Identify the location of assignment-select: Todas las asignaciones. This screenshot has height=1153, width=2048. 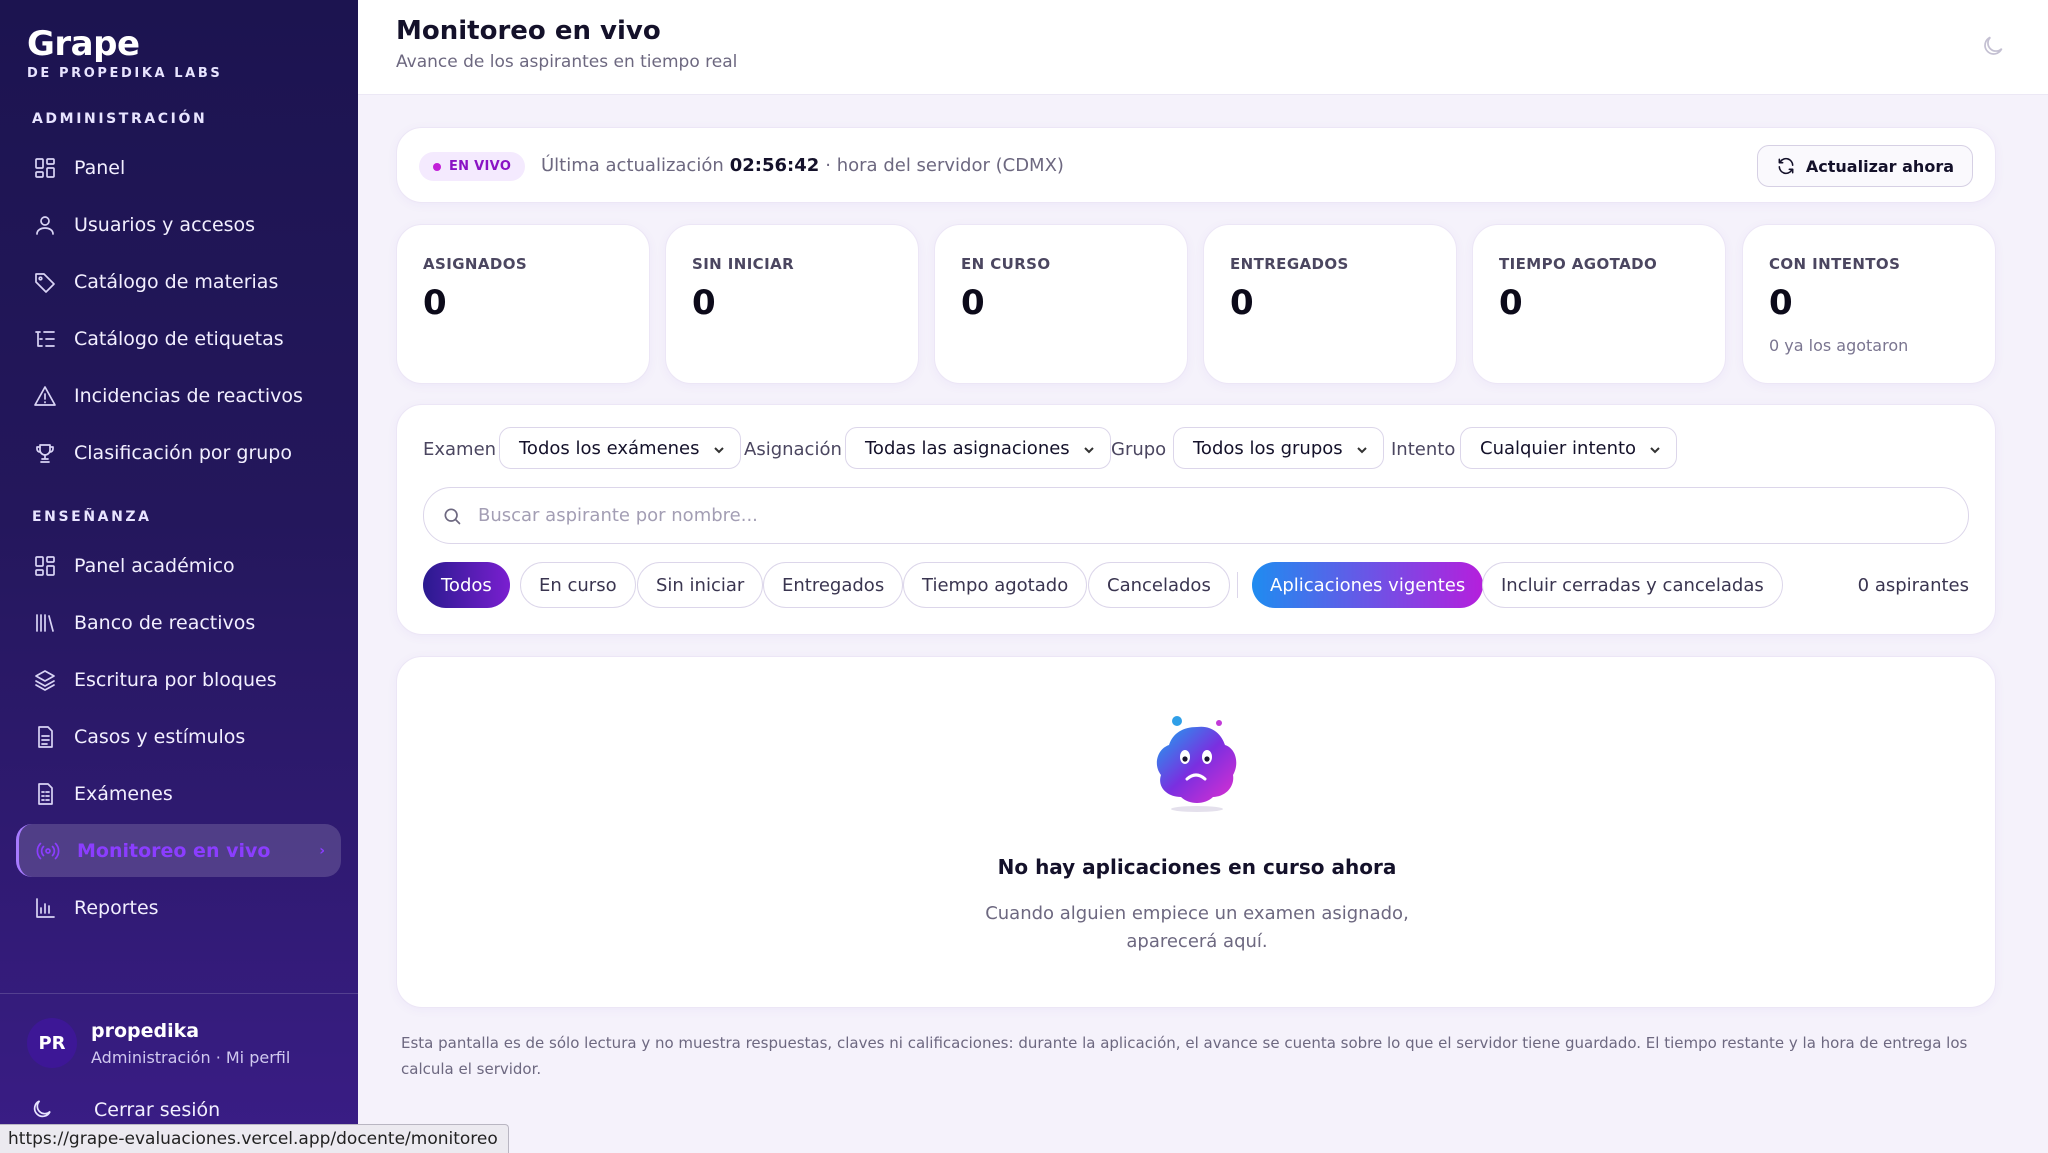
(978, 448).